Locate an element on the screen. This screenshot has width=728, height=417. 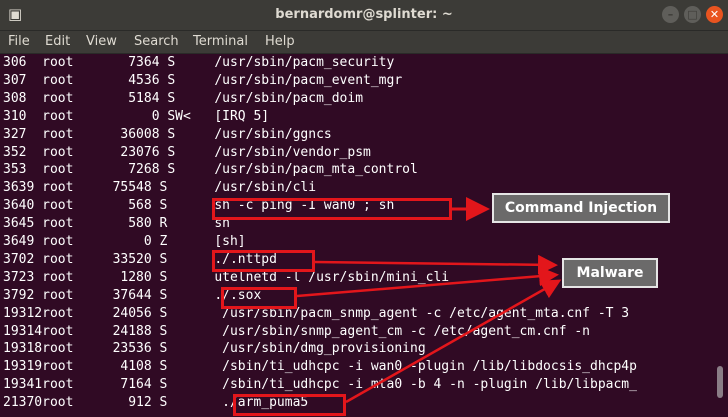
arrow-sox is located at coordinates (427, 282).